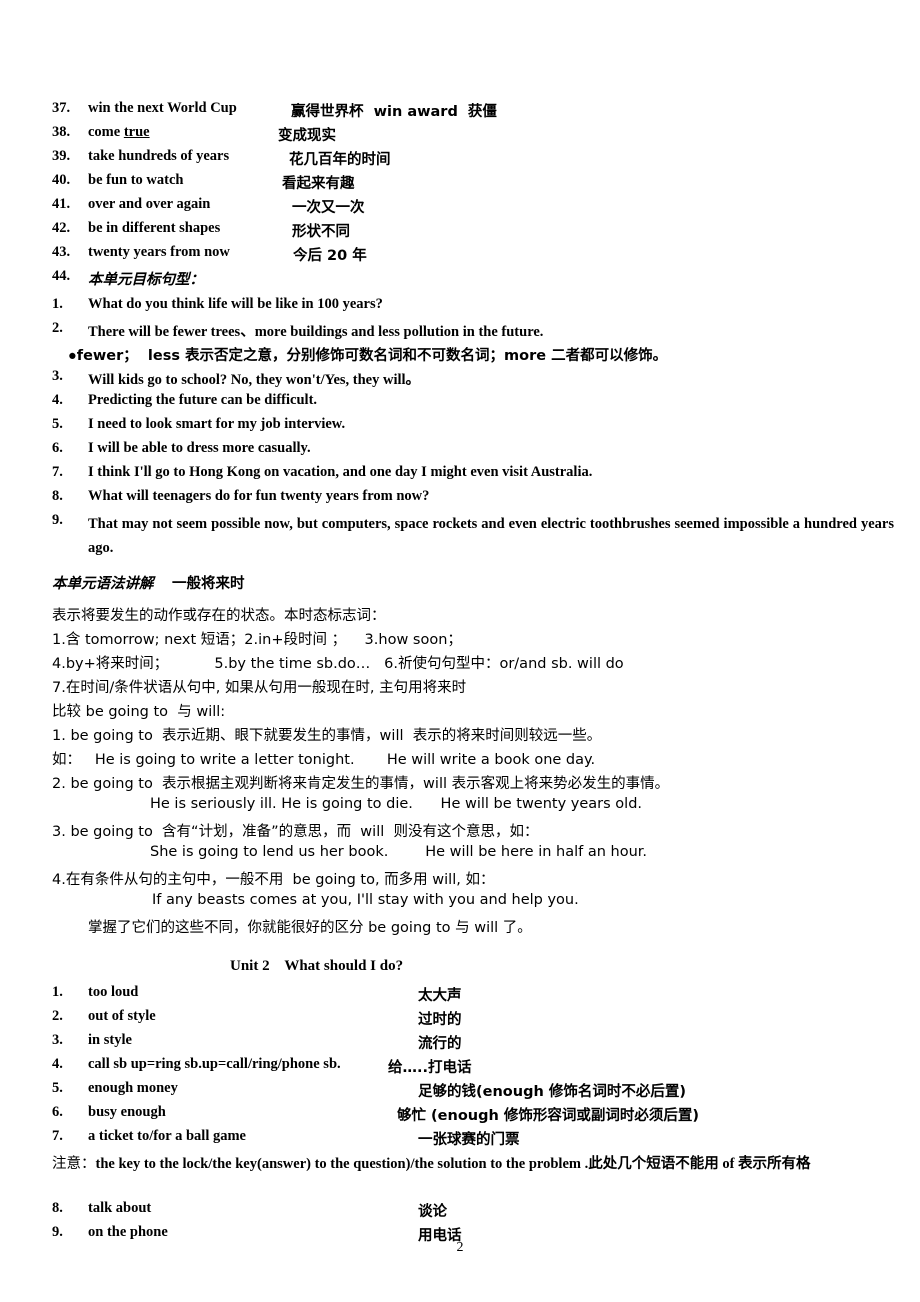 The image size is (920, 1302). I want to click on sentence-number: 2., so click(57, 328).